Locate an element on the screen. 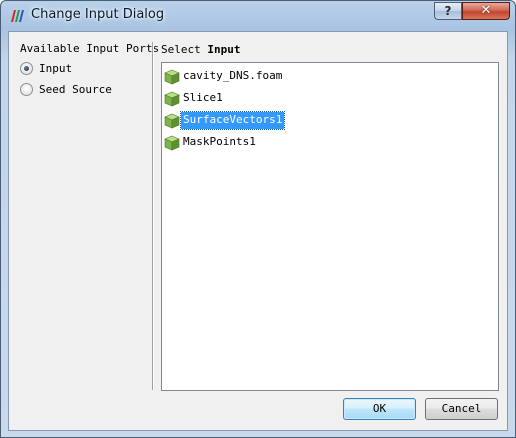 The image size is (516, 438). tree-item-label: MaskPoints1 is located at coordinates (219, 141).